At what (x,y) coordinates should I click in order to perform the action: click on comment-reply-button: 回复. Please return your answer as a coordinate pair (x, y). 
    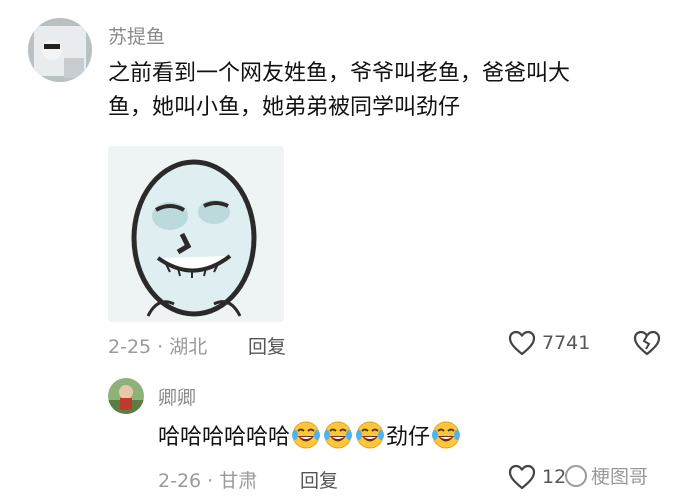
    Looking at the image, I should click on (267, 345).